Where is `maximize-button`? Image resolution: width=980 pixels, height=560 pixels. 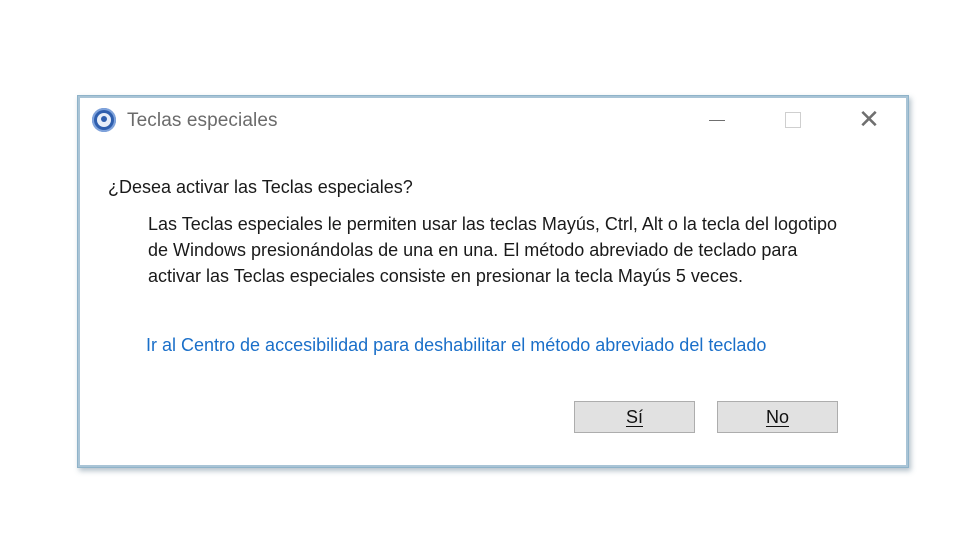 maximize-button is located at coordinates (793, 120).